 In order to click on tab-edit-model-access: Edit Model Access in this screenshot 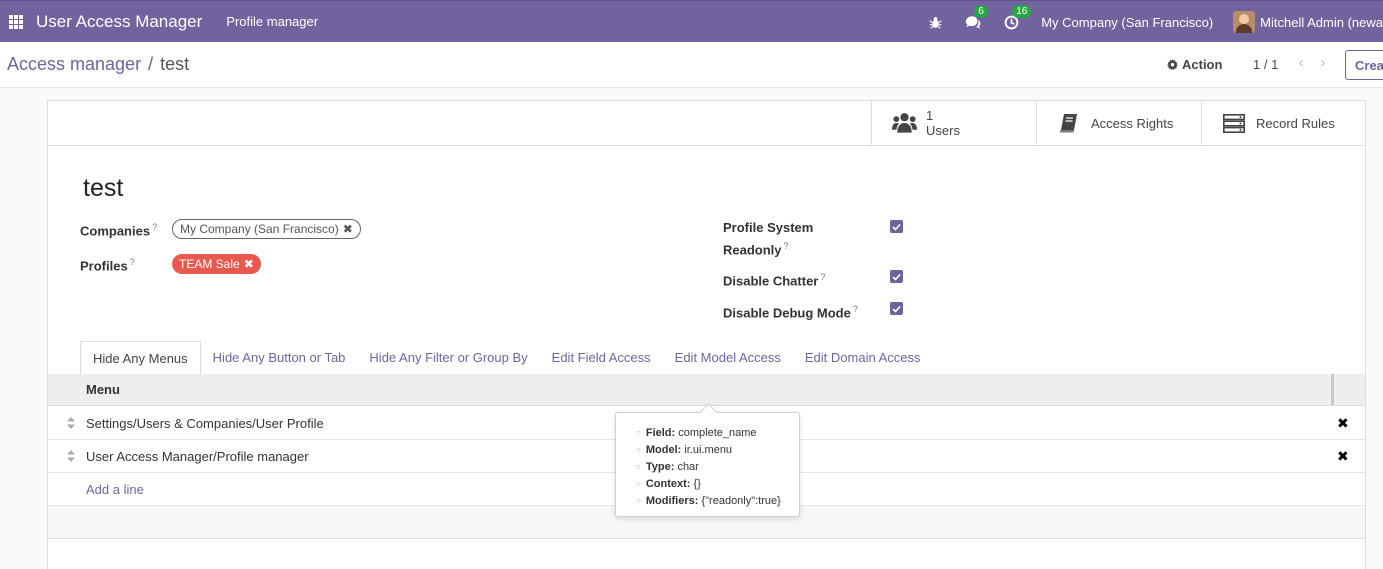, I will do `click(728, 358)`.